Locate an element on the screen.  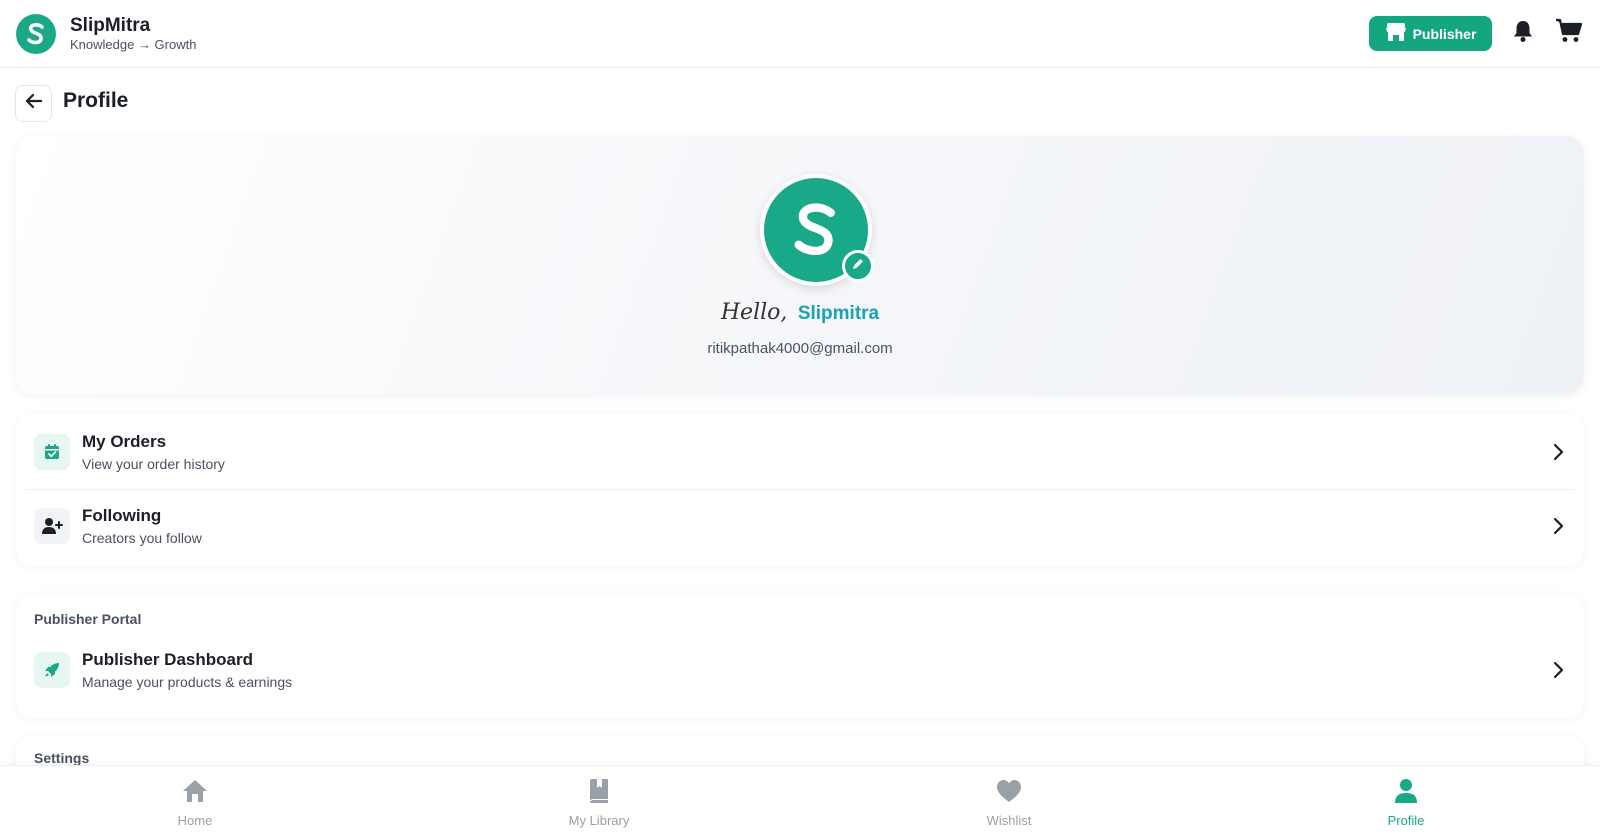
pencil-icon is located at coordinates (858, 266).